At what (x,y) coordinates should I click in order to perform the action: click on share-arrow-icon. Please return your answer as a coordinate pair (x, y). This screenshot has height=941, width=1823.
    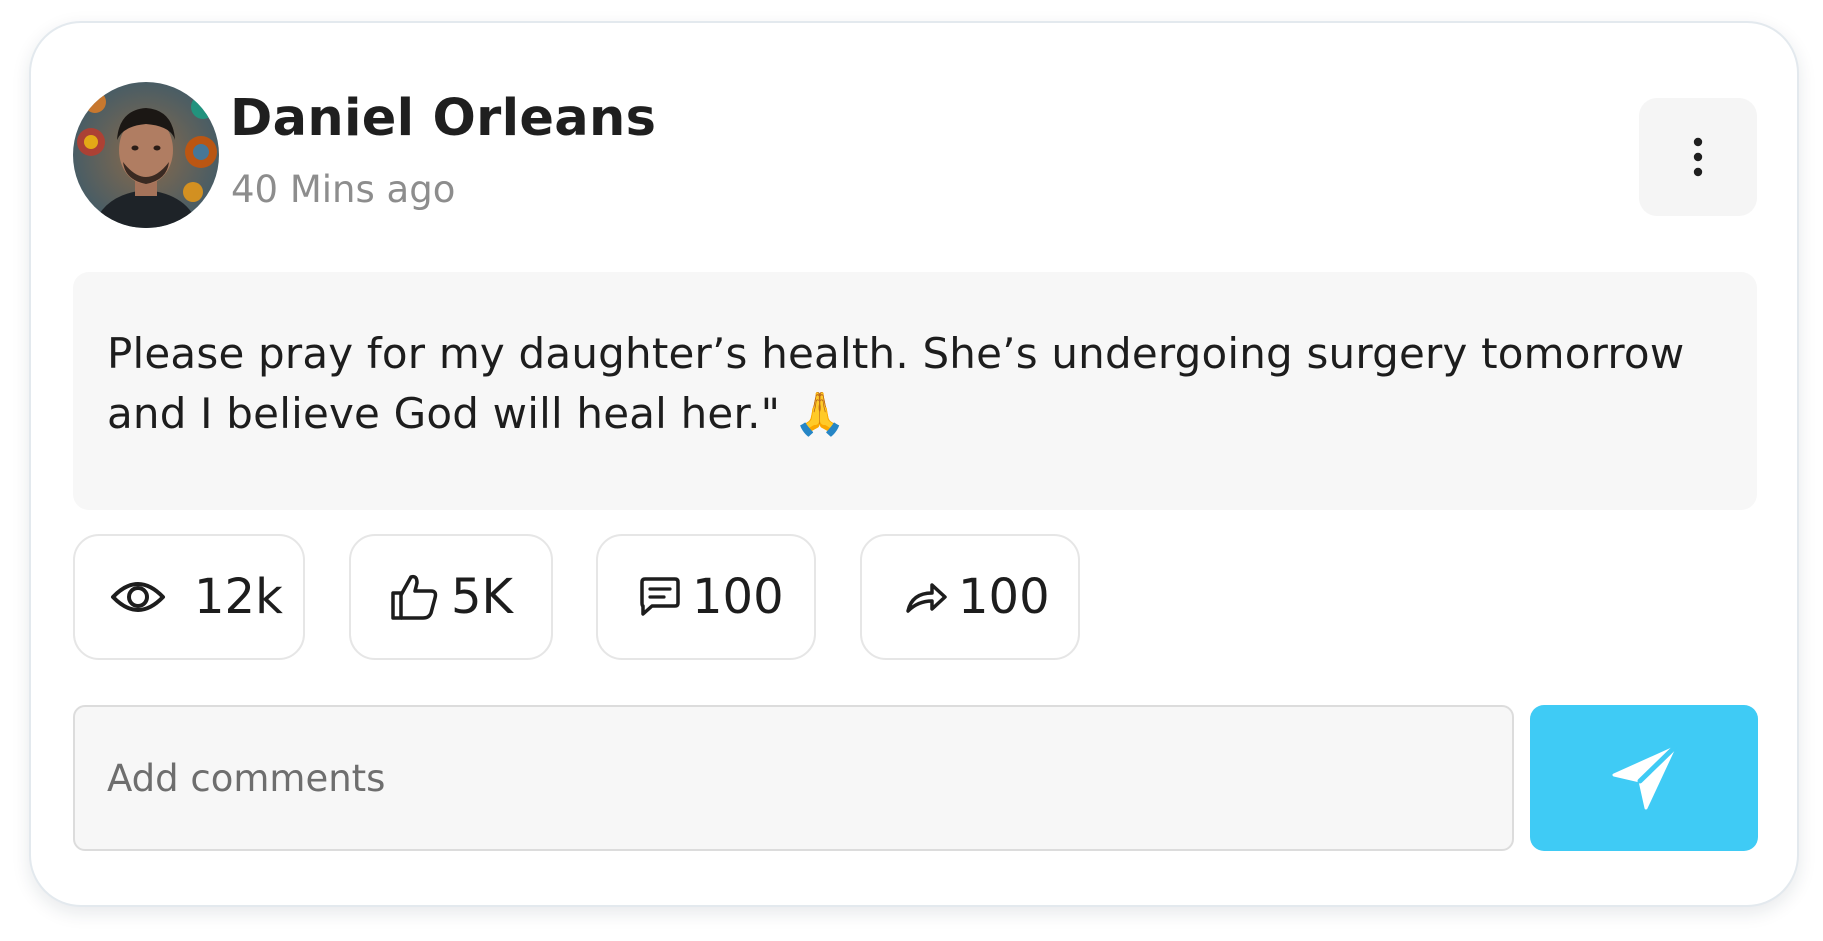
    Looking at the image, I should click on (926, 597).